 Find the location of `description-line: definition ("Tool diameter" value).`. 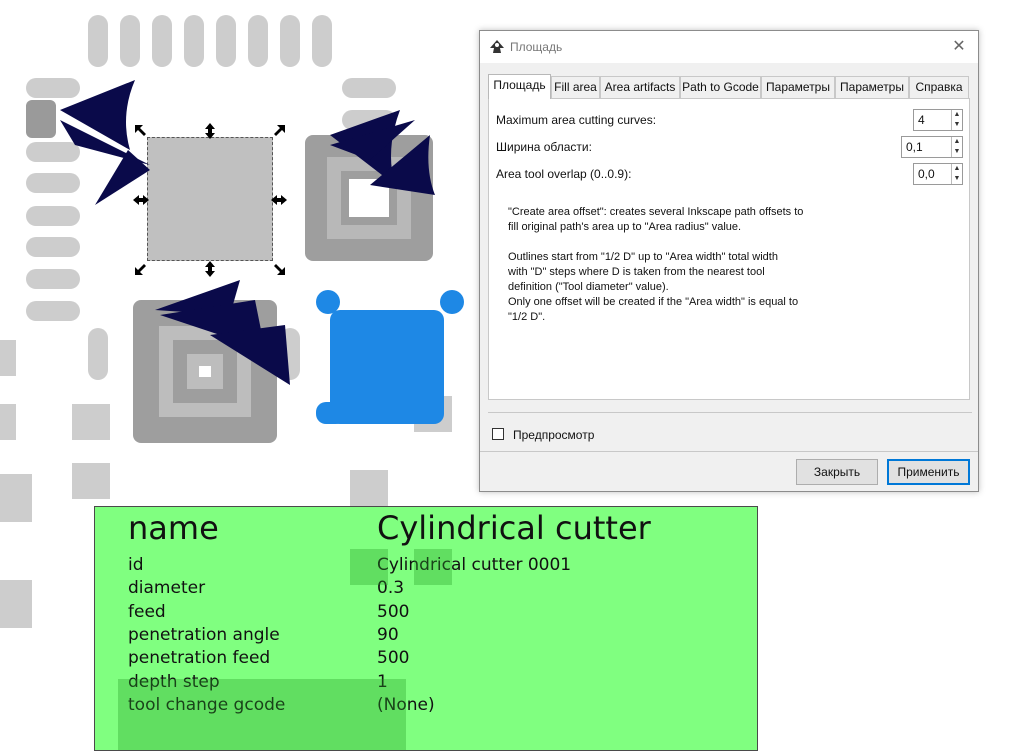

description-line: definition ("Tool diameter" value). is located at coordinates (588, 287).